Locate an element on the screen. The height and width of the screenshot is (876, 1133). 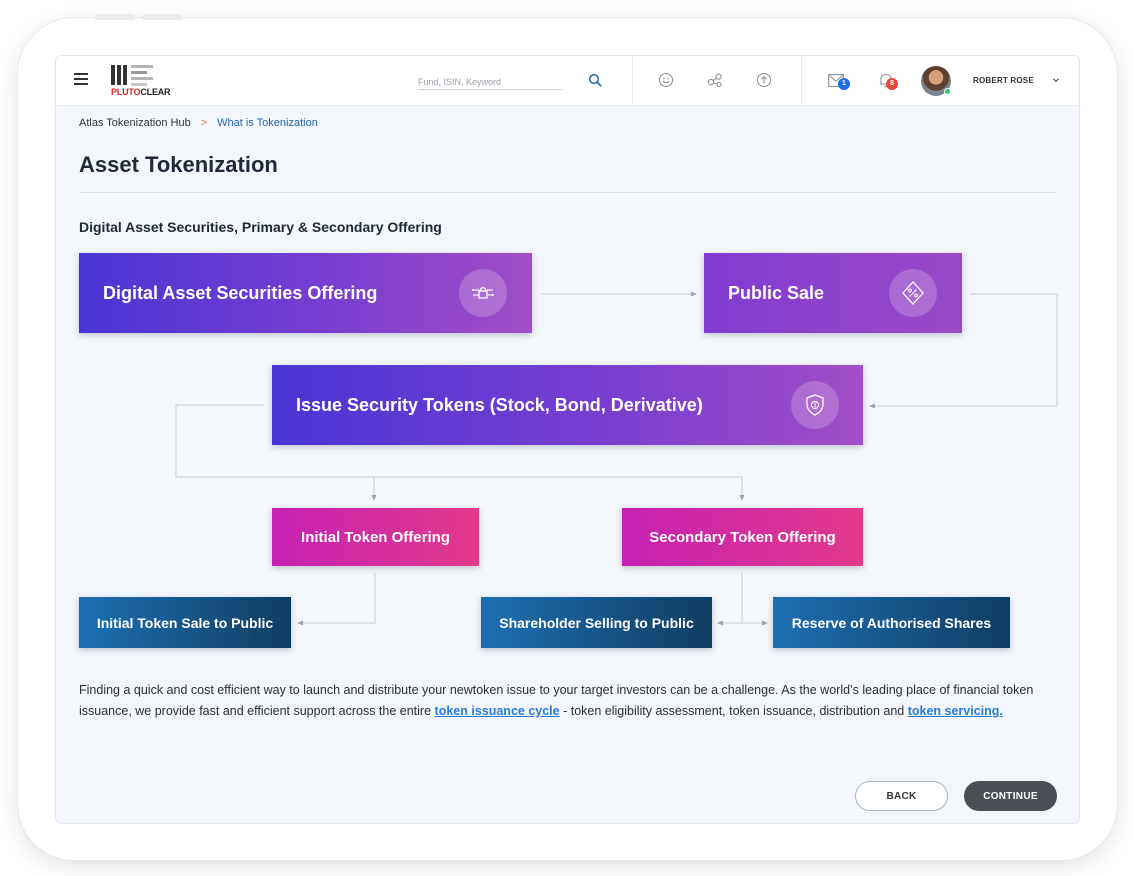
initial-token-sale-box: Initial Token Sale to Public is located at coordinates (185, 622).